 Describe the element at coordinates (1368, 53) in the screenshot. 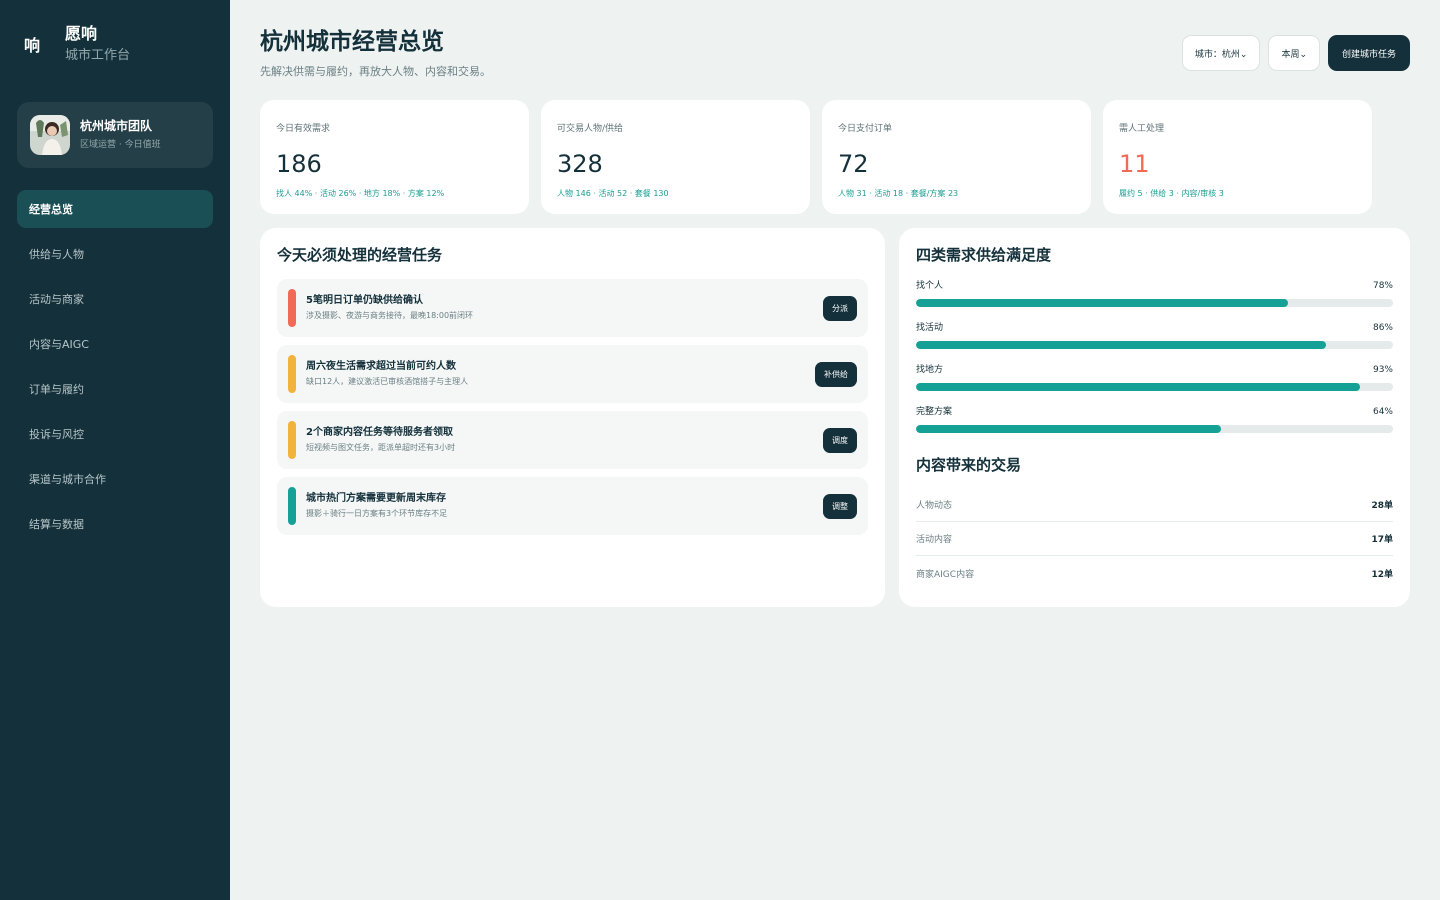

I see `create-city-task-button: 创建城市任务` at that location.